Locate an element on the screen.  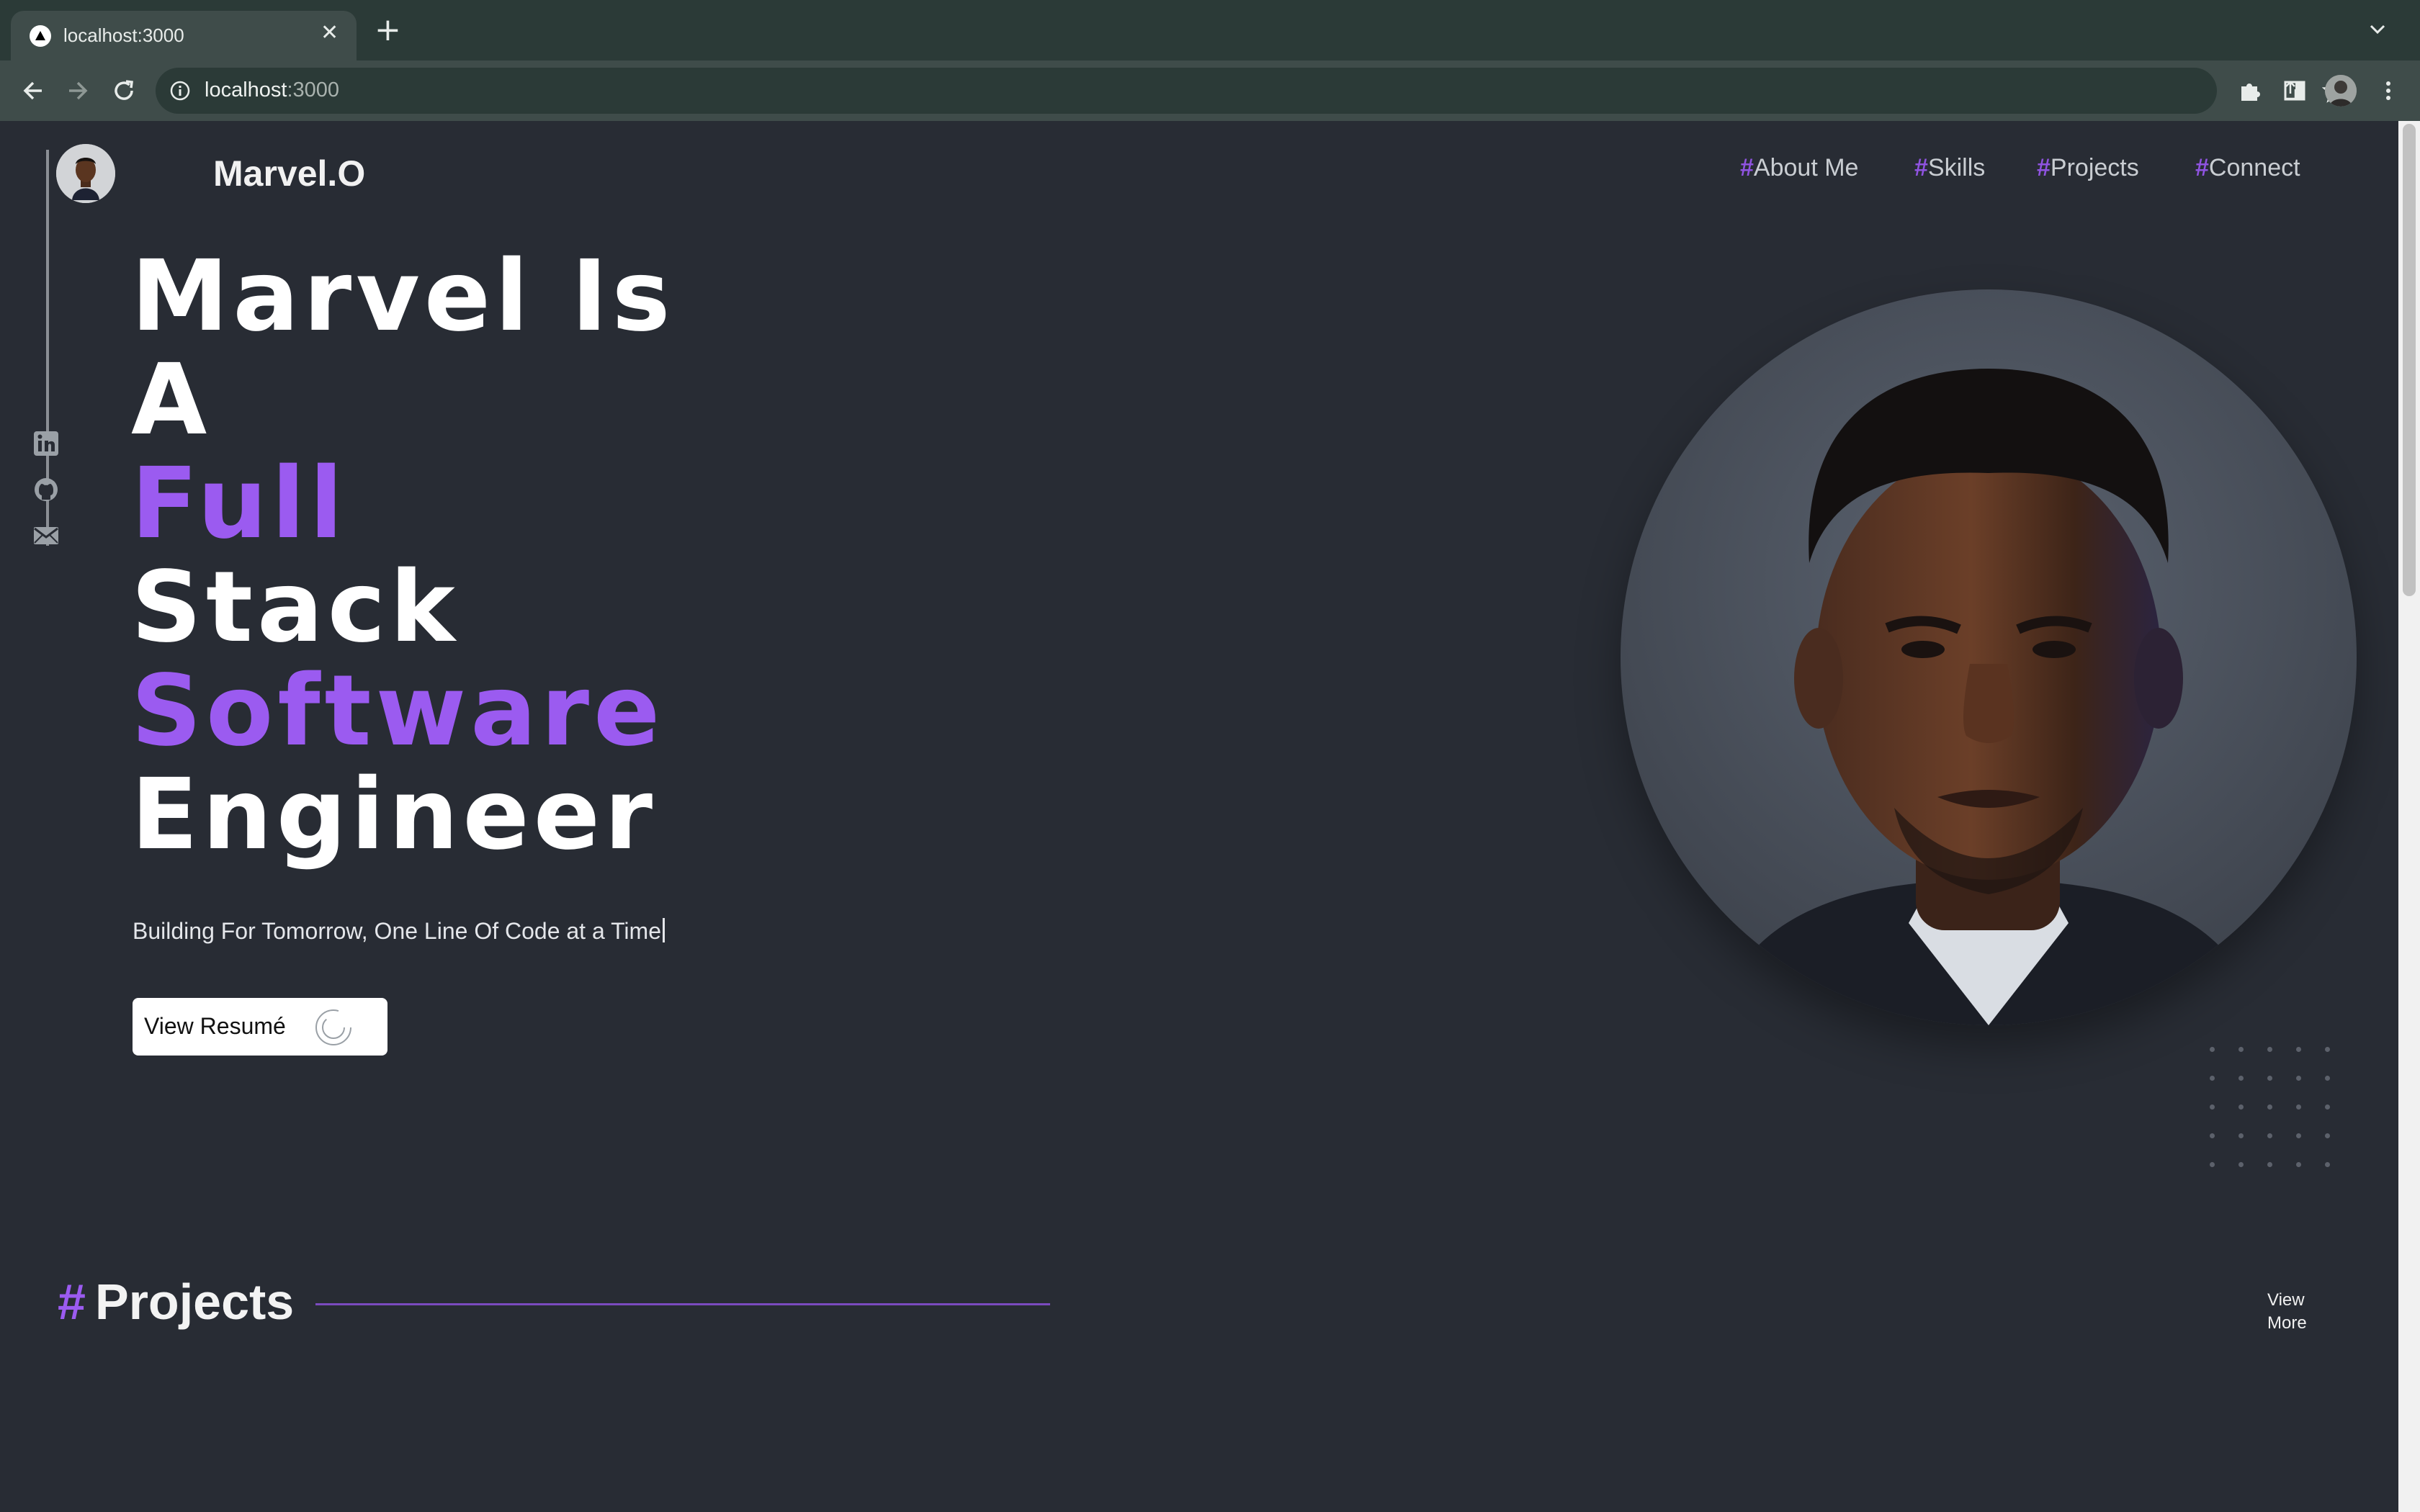
site-info-icon is located at coordinates (180, 90).